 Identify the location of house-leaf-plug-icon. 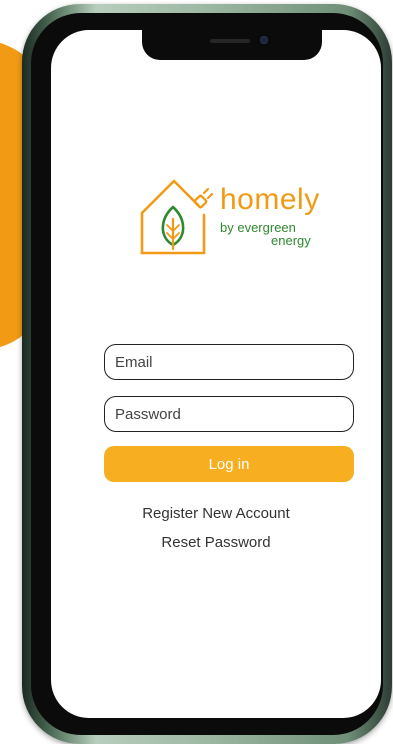
(177, 217).